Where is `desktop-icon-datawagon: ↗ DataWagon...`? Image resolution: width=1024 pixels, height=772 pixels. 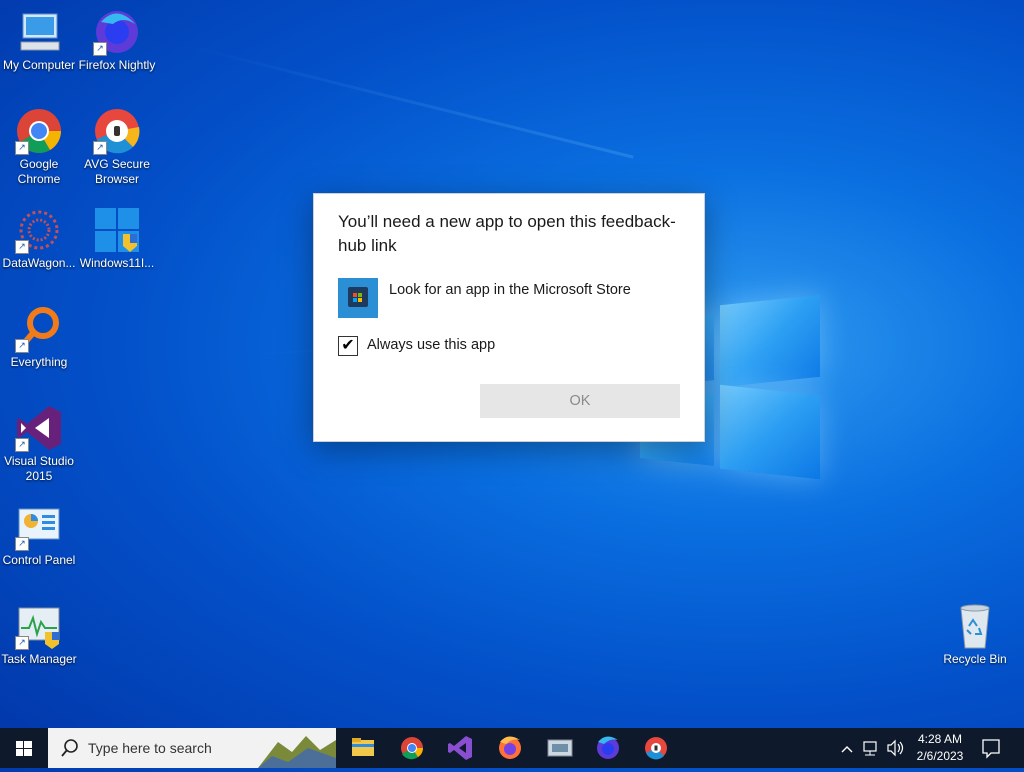 desktop-icon-datawagon: ↗ DataWagon... is located at coordinates (39, 238).